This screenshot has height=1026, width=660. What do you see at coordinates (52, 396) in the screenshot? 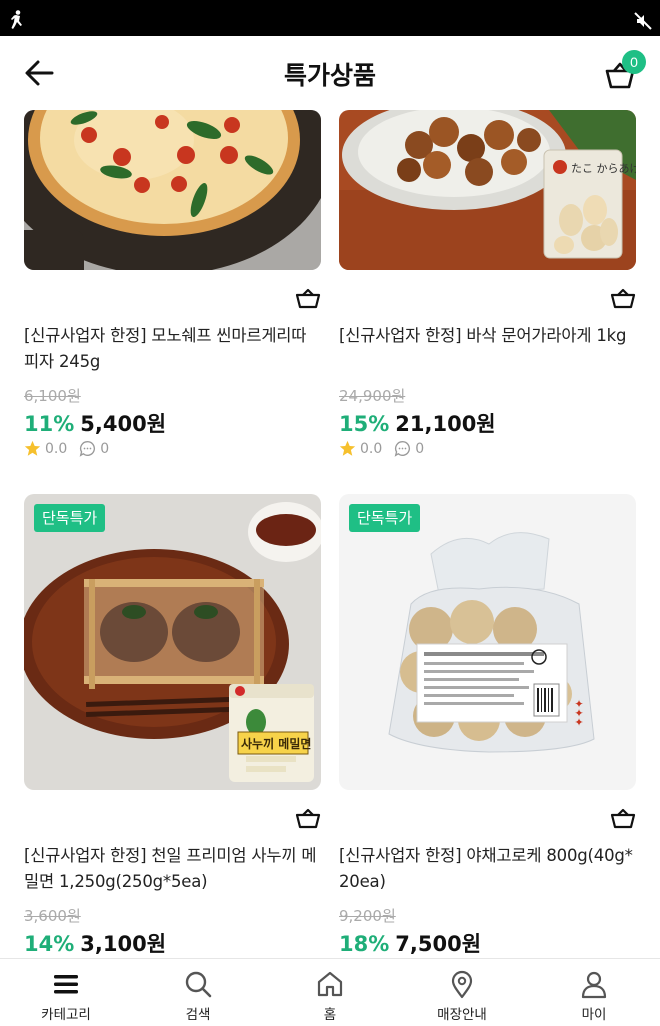
I see `original-price: 6,100원` at bounding box center [52, 396].